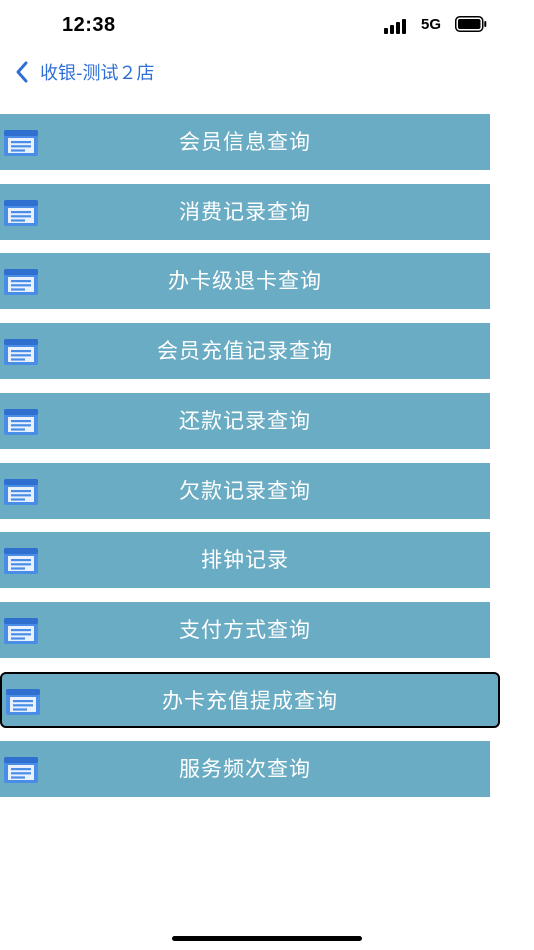  Describe the element at coordinates (267, 25) in the screenshot. I see `status-bar: 12:38 5G` at that location.